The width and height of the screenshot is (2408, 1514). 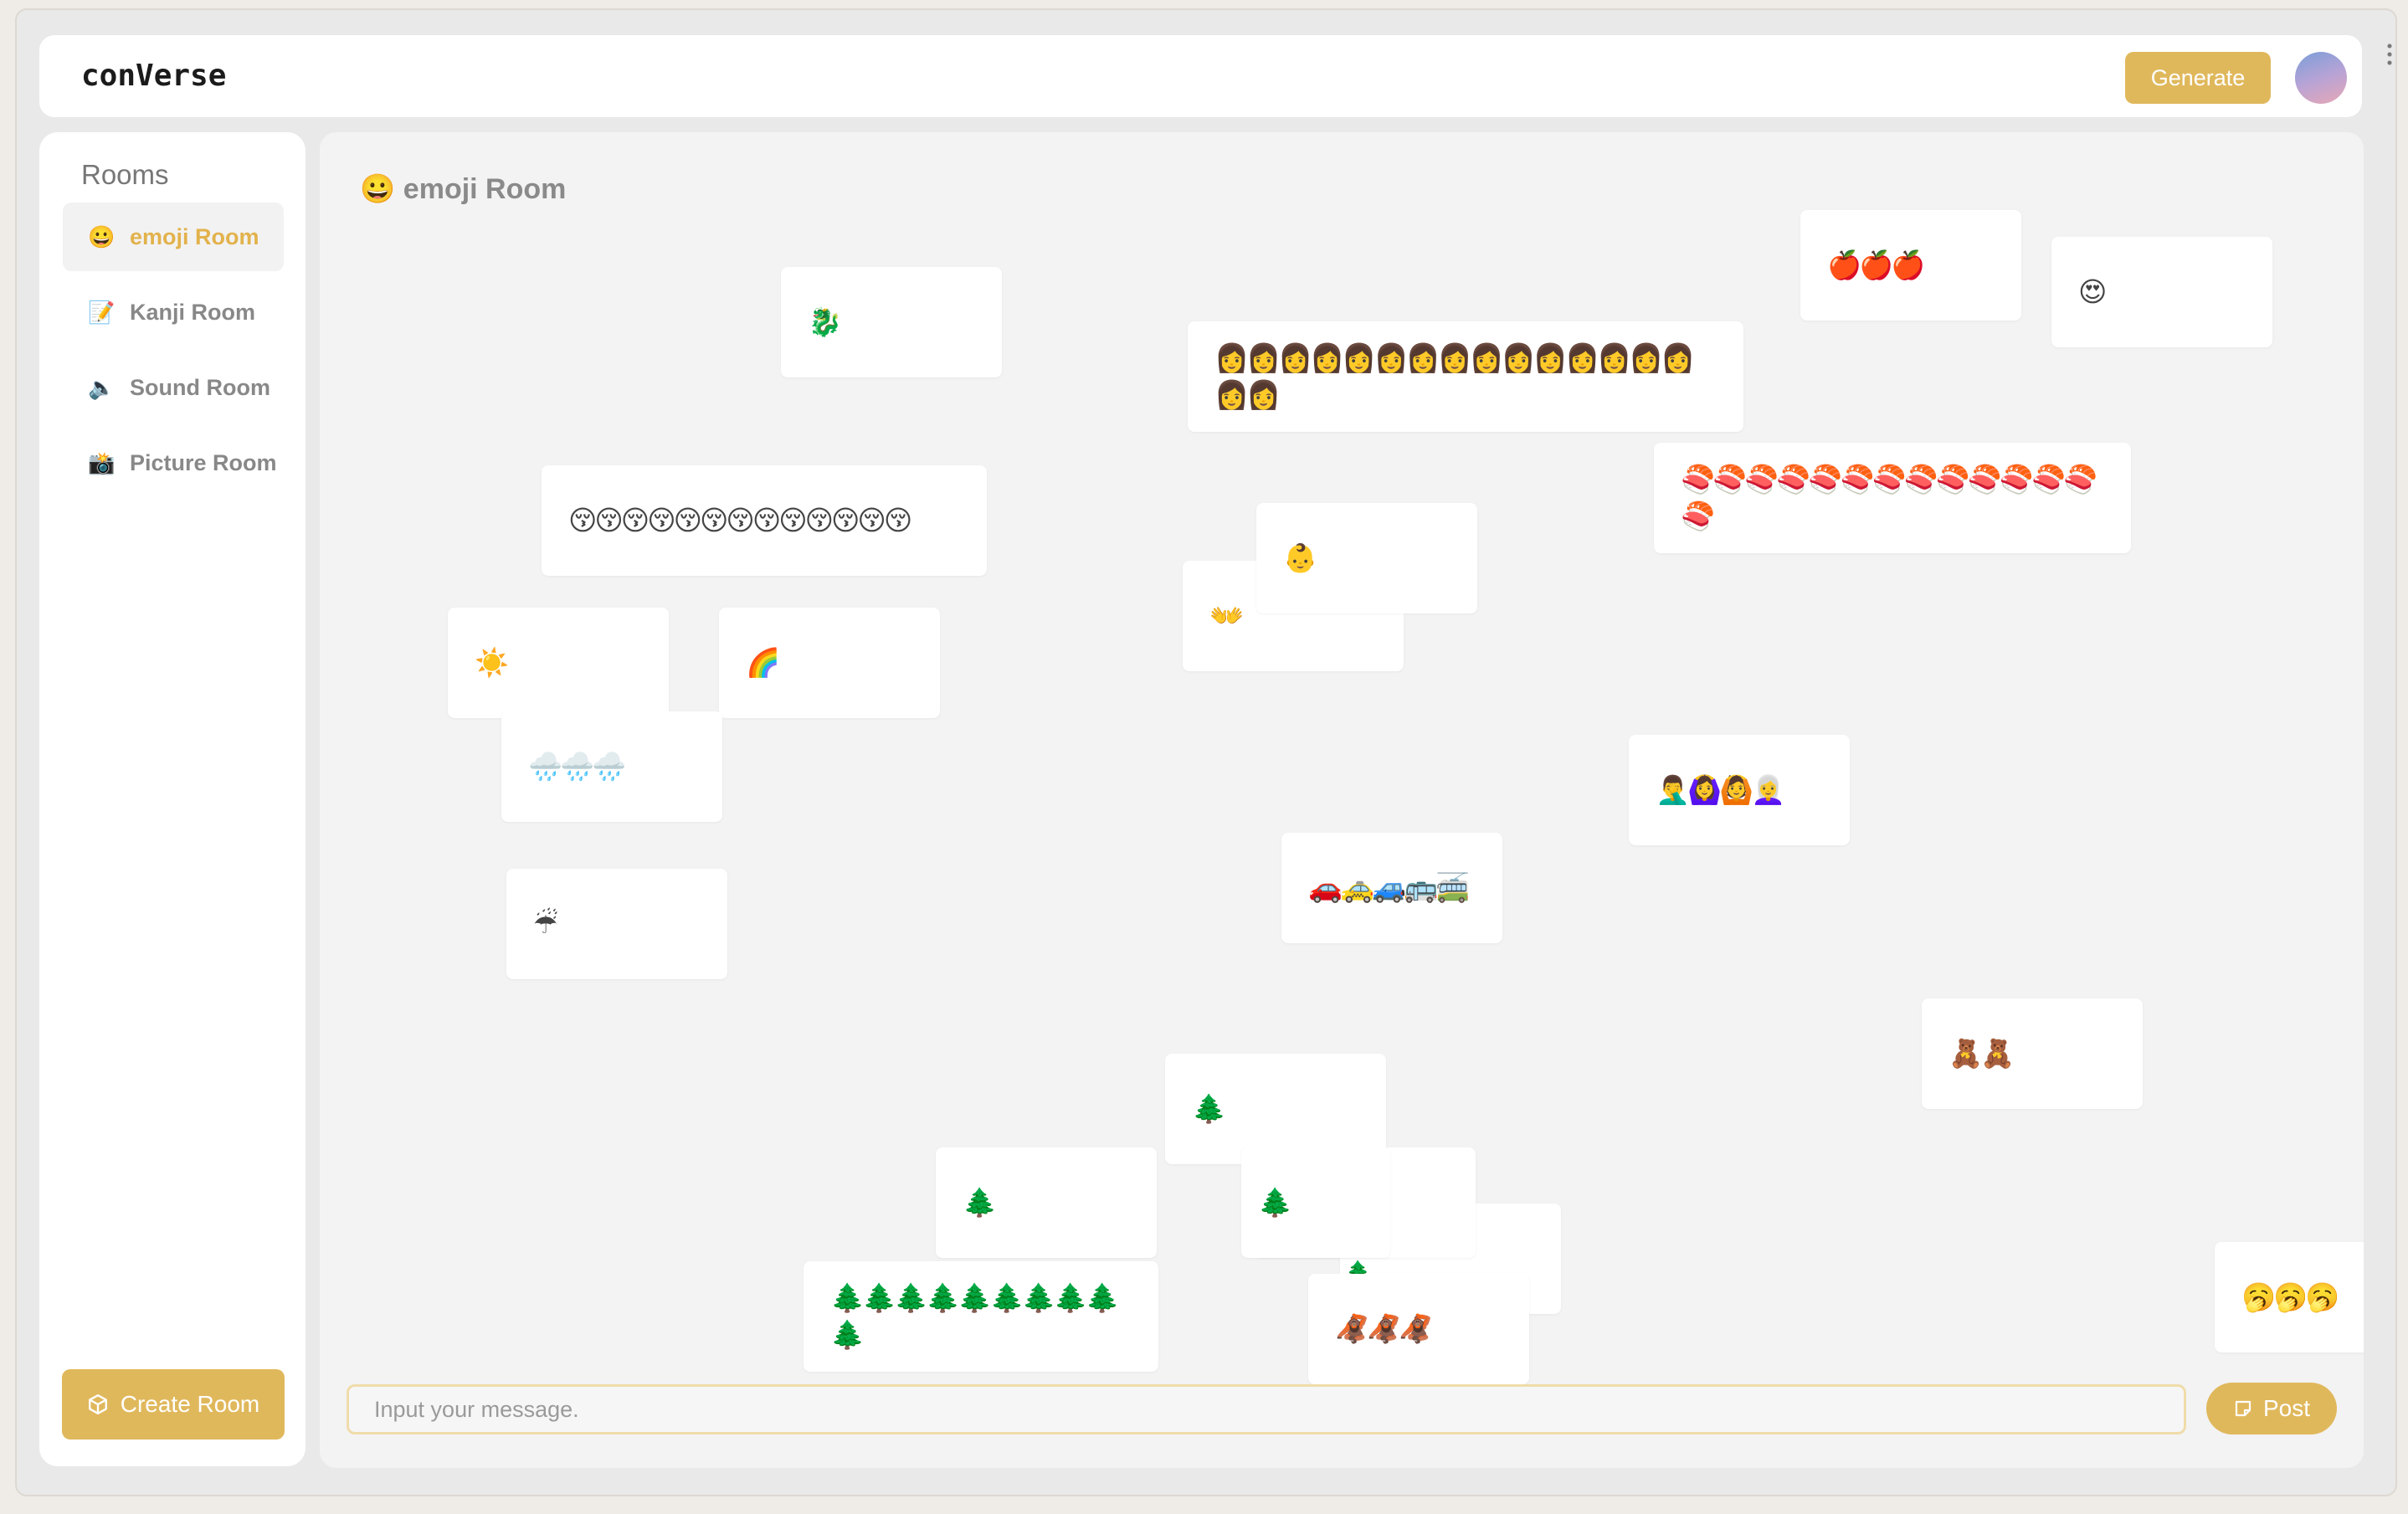 What do you see at coordinates (2389, 55) in the screenshot?
I see `window-resize-grip` at bounding box center [2389, 55].